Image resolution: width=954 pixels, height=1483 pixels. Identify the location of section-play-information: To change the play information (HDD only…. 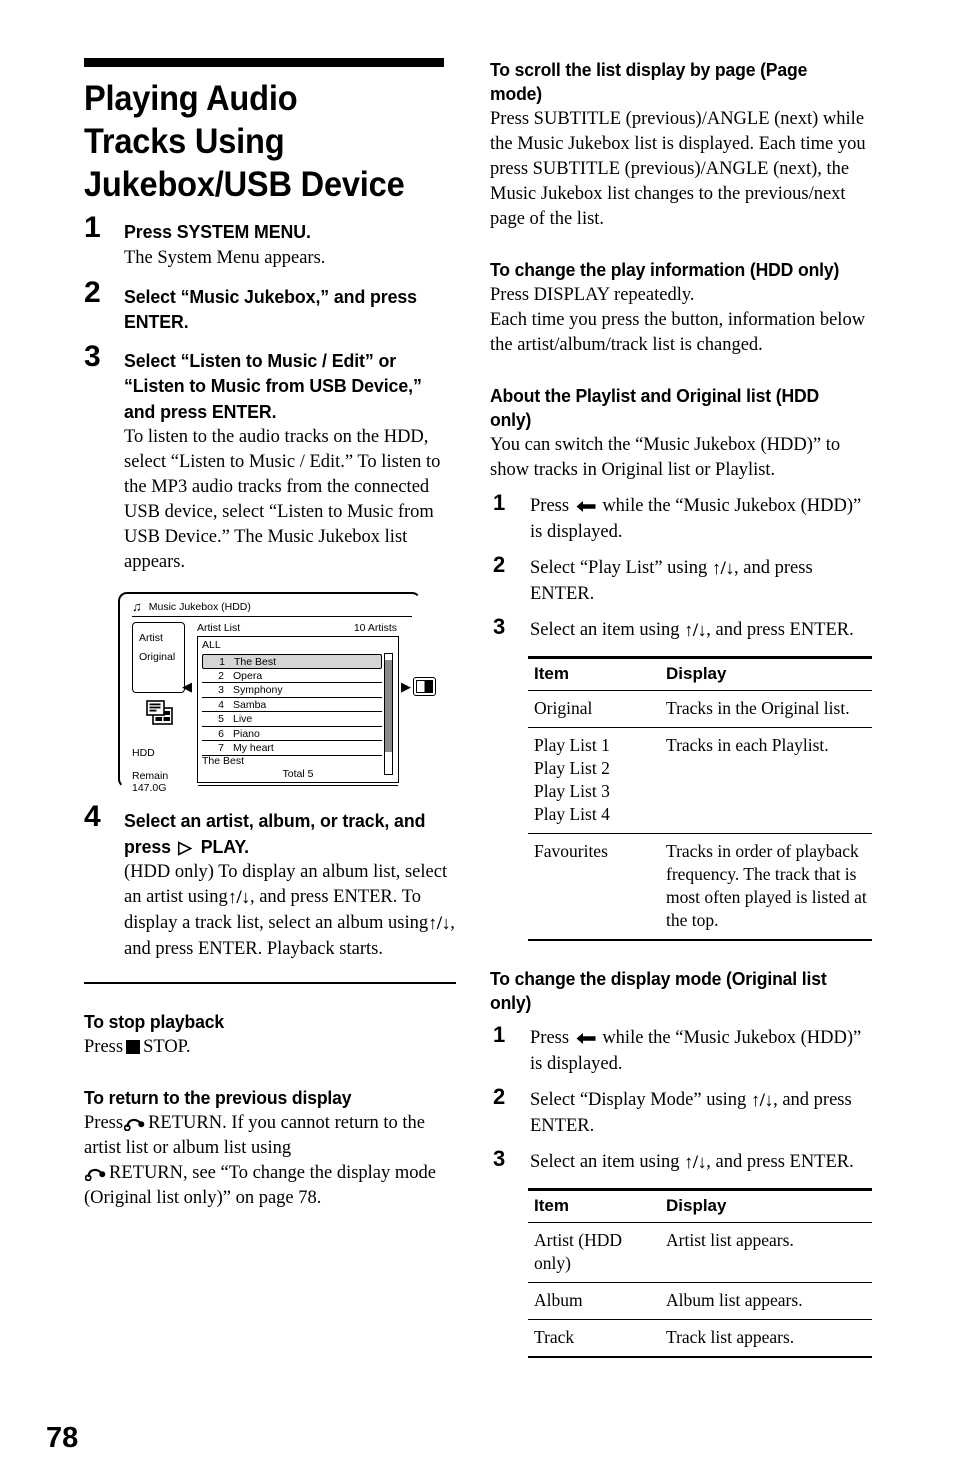
(683, 308).